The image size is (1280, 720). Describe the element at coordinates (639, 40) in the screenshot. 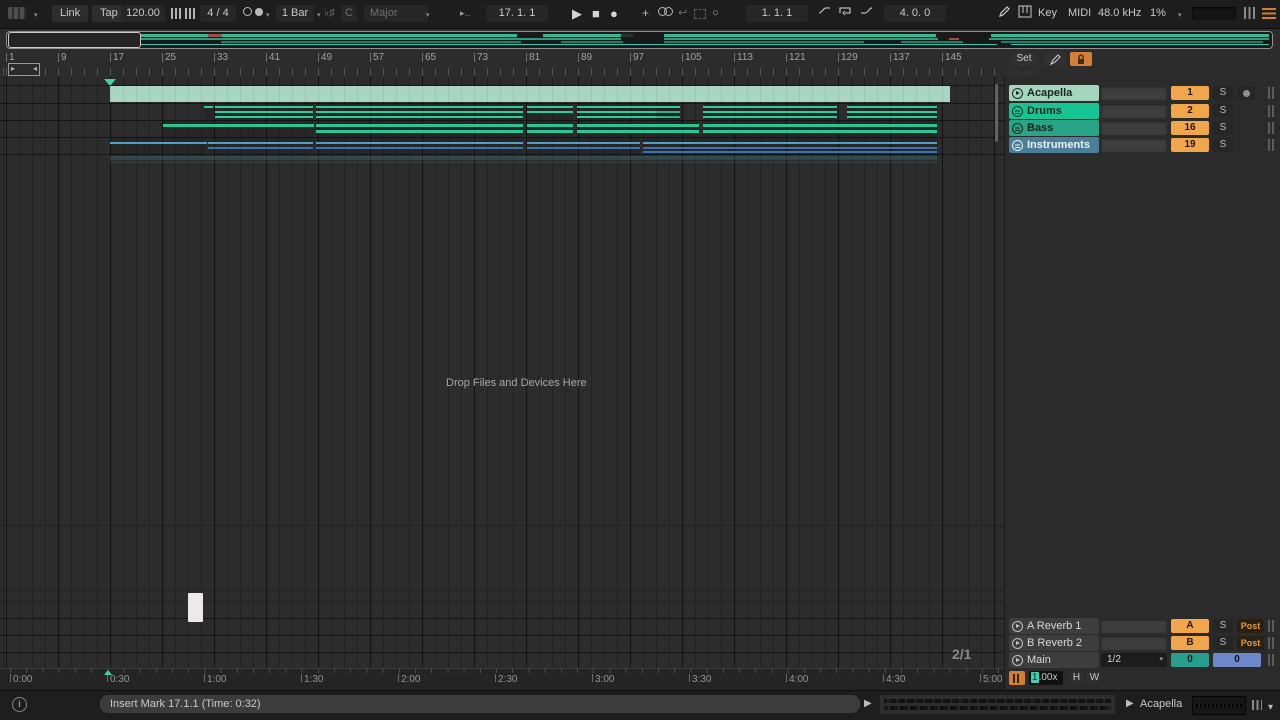

I see `arrangement-overview` at that location.